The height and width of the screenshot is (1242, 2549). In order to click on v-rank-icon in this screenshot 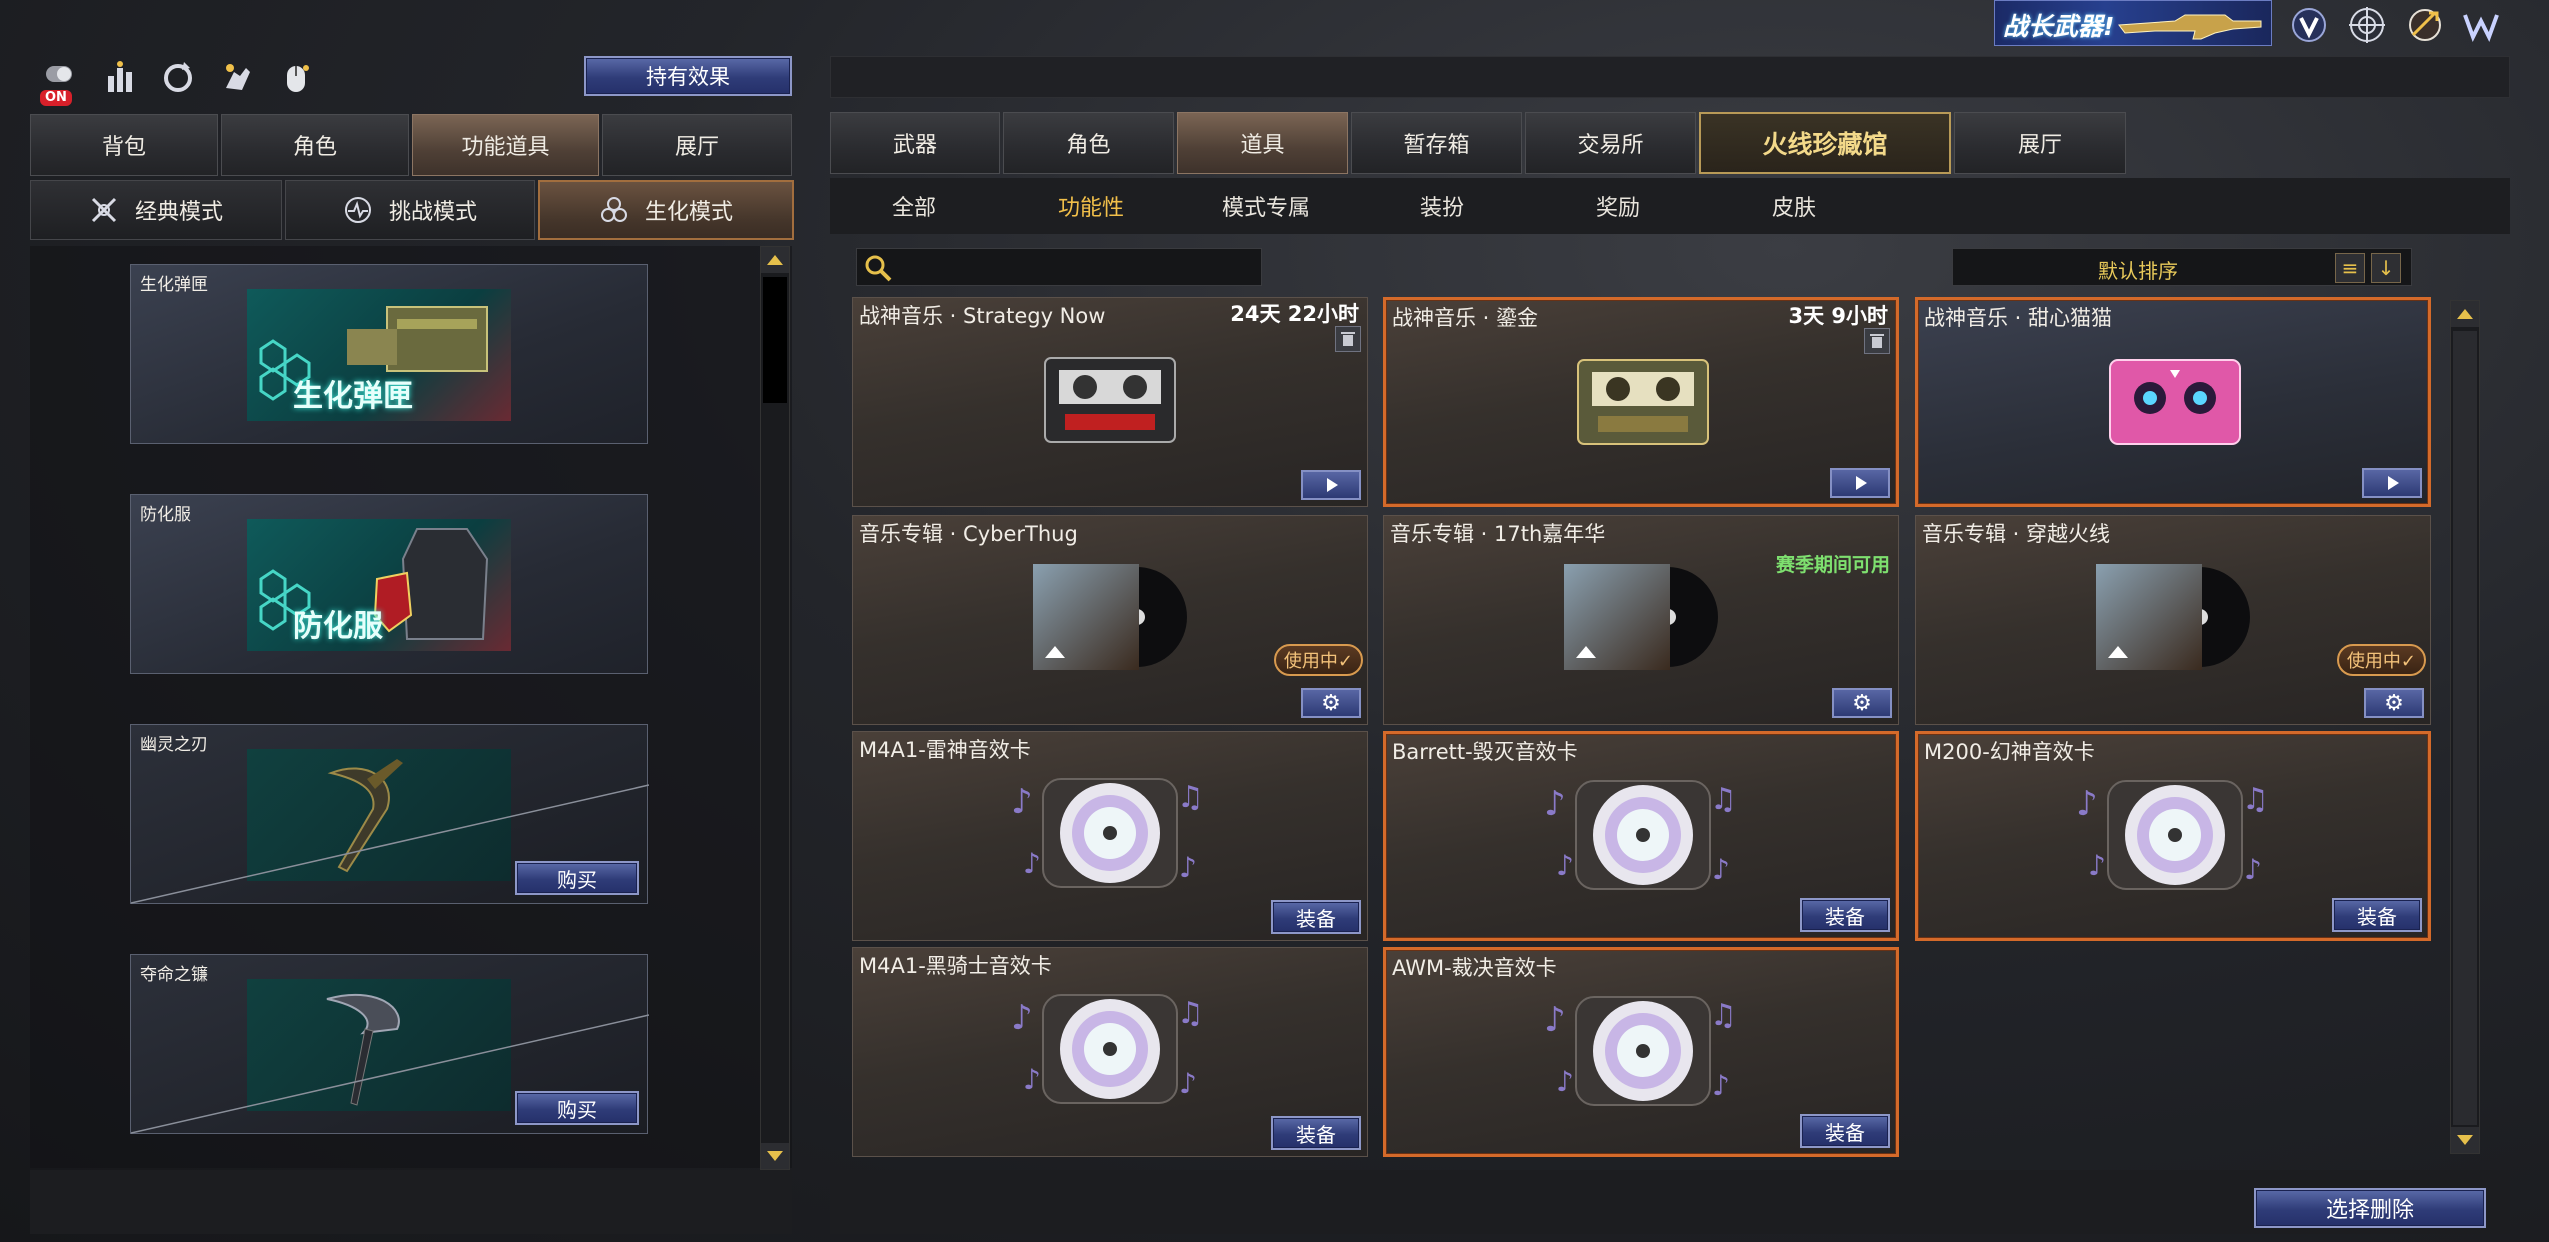, I will do `click(2309, 25)`.